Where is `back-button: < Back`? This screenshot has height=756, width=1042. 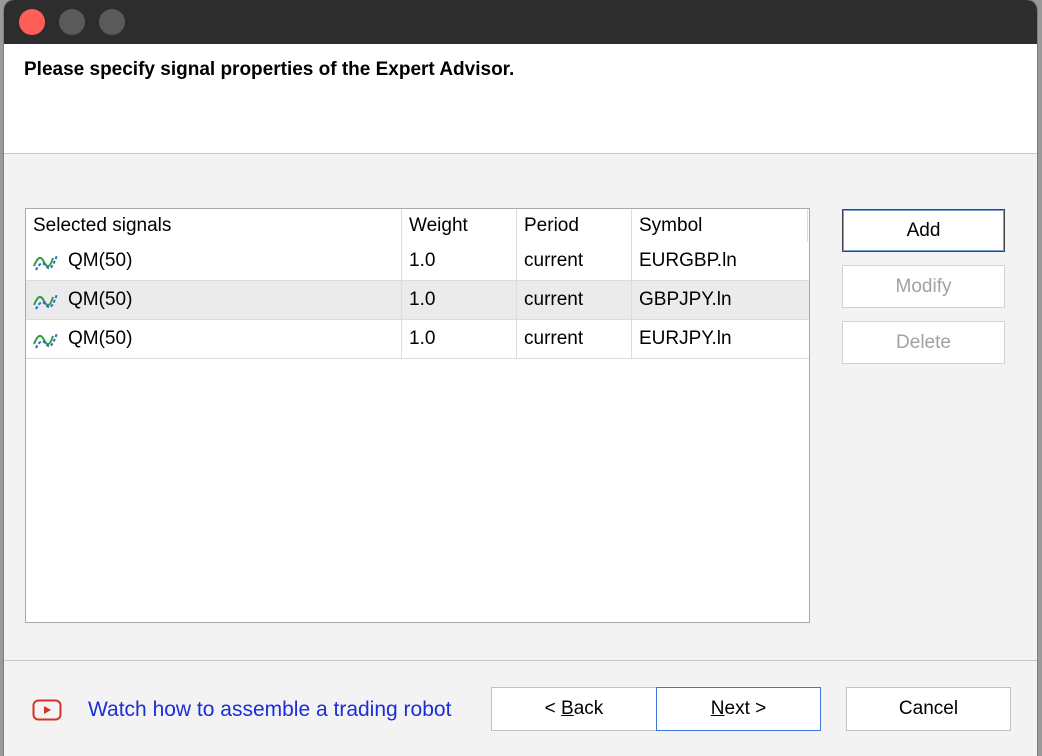 back-button: < Back is located at coordinates (574, 709).